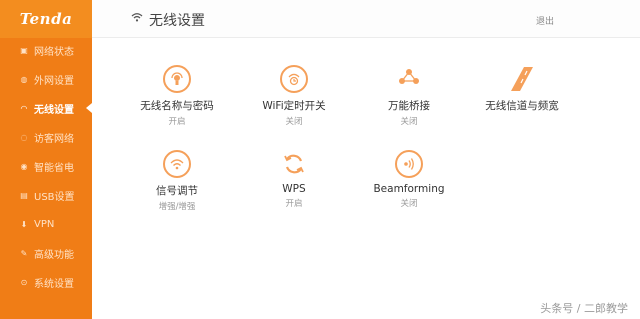 This screenshot has width=640, height=319. I want to click on tile-label: 万能桥接, so click(409, 106).